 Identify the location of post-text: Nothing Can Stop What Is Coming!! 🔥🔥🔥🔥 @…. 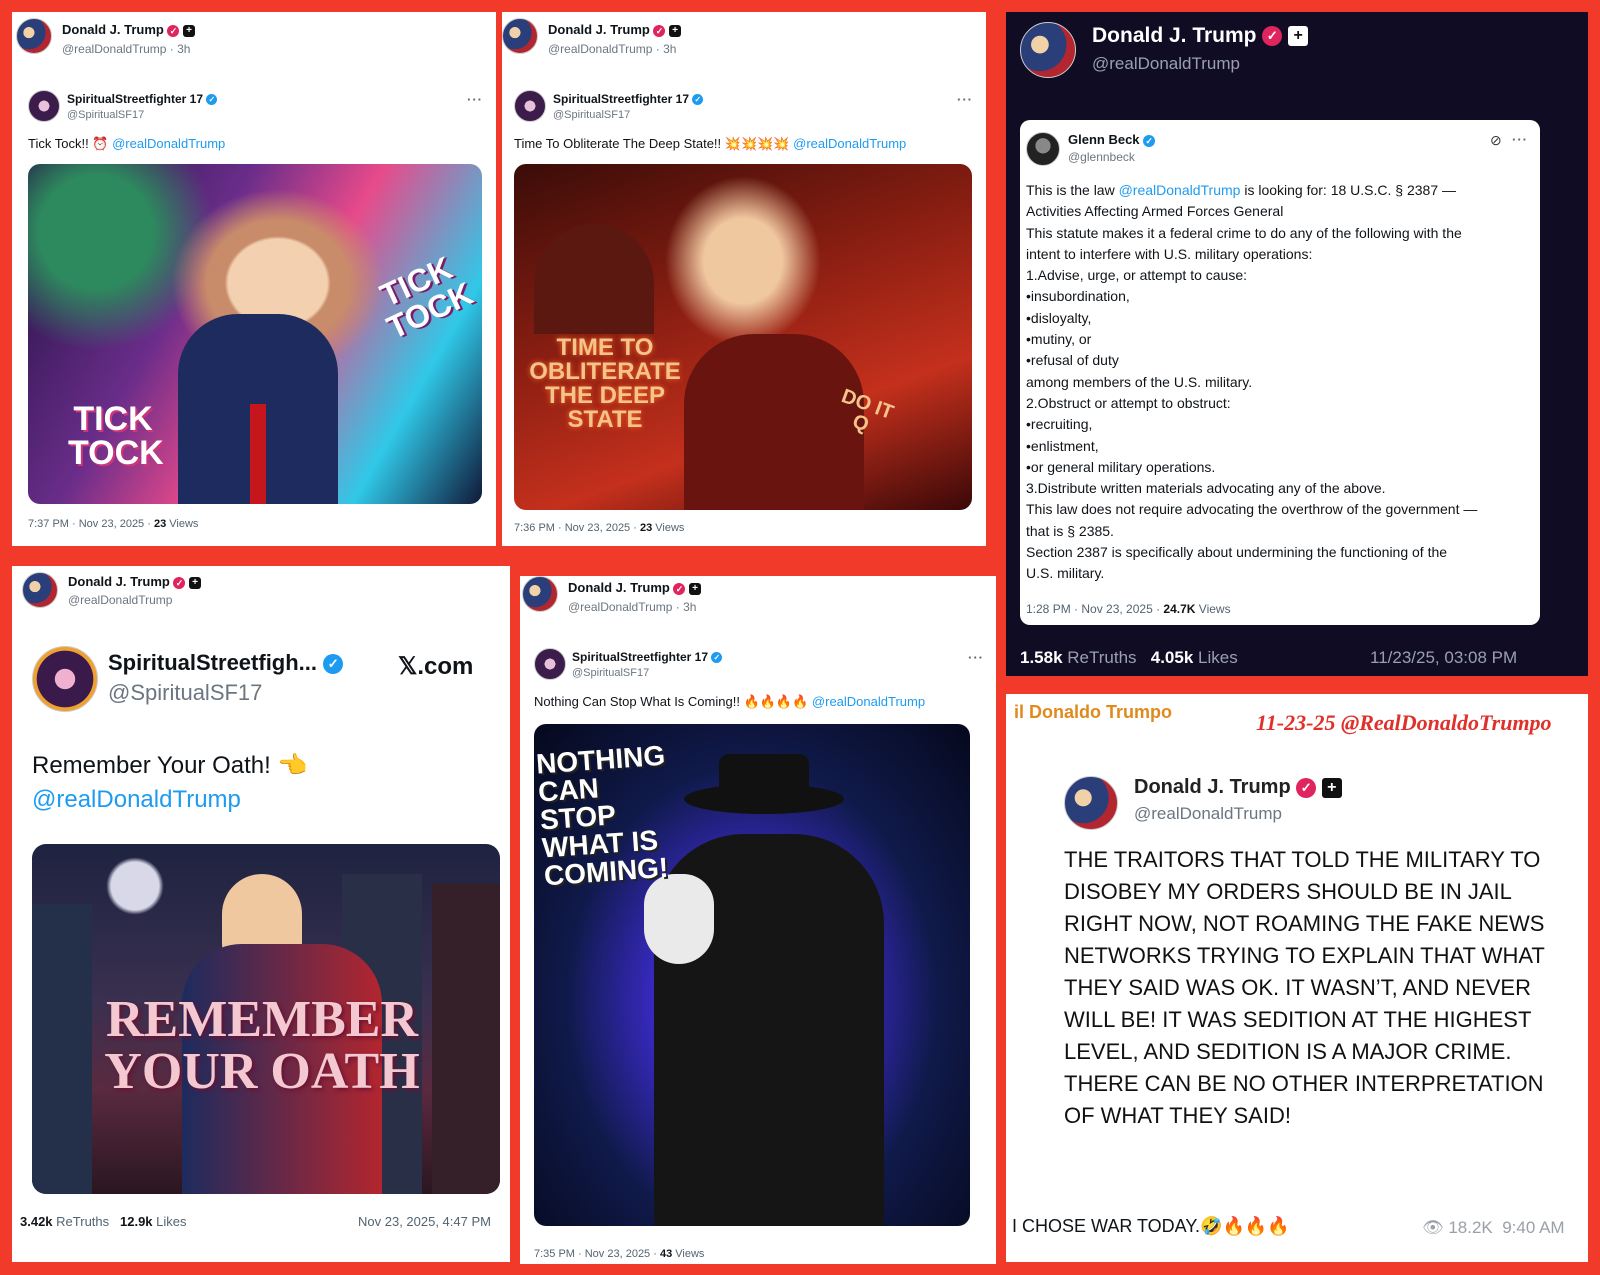
(730, 701).